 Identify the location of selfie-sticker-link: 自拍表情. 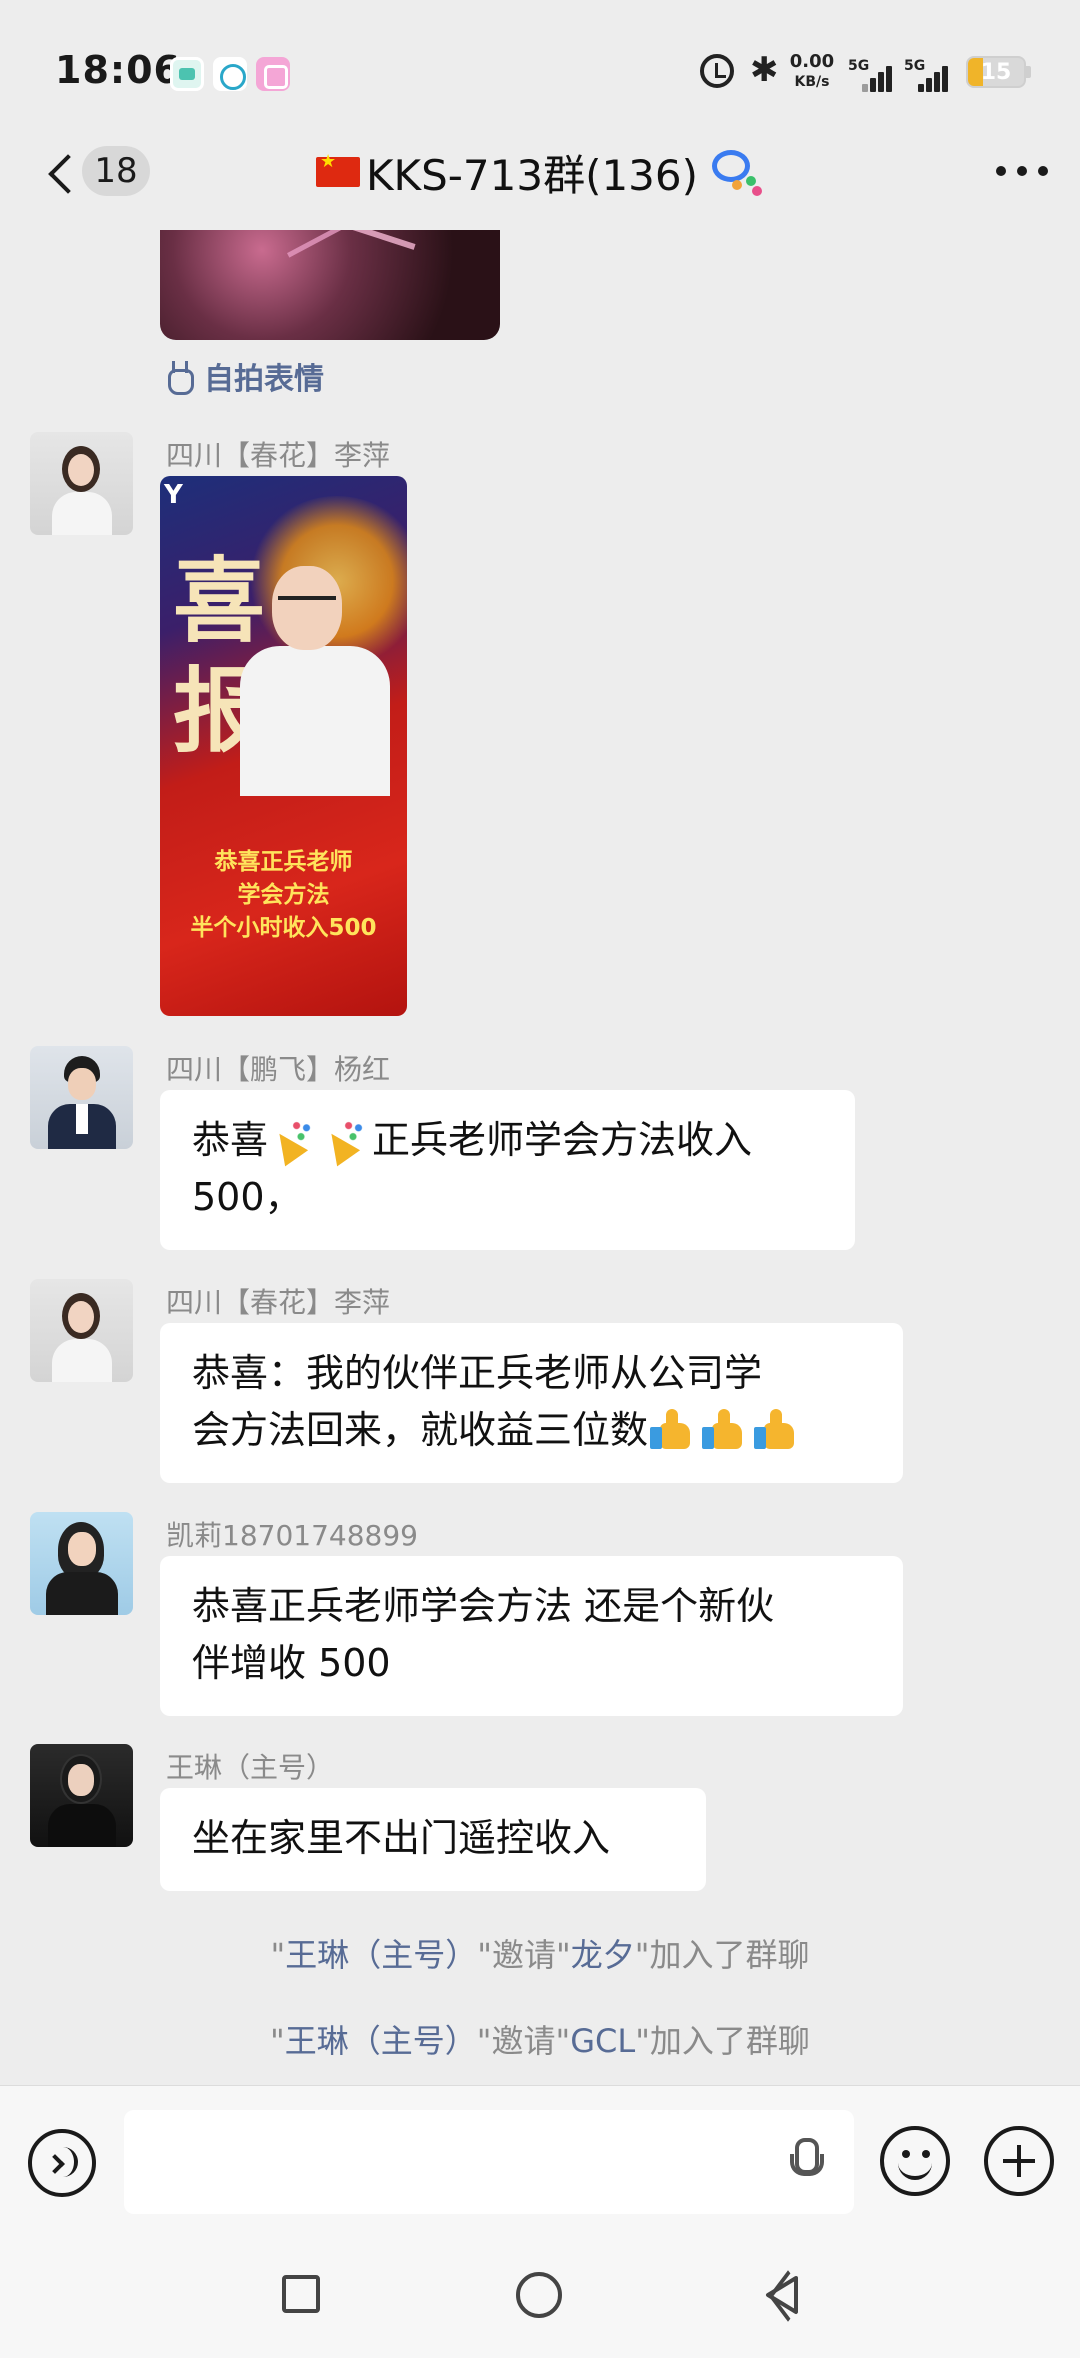
(245, 376).